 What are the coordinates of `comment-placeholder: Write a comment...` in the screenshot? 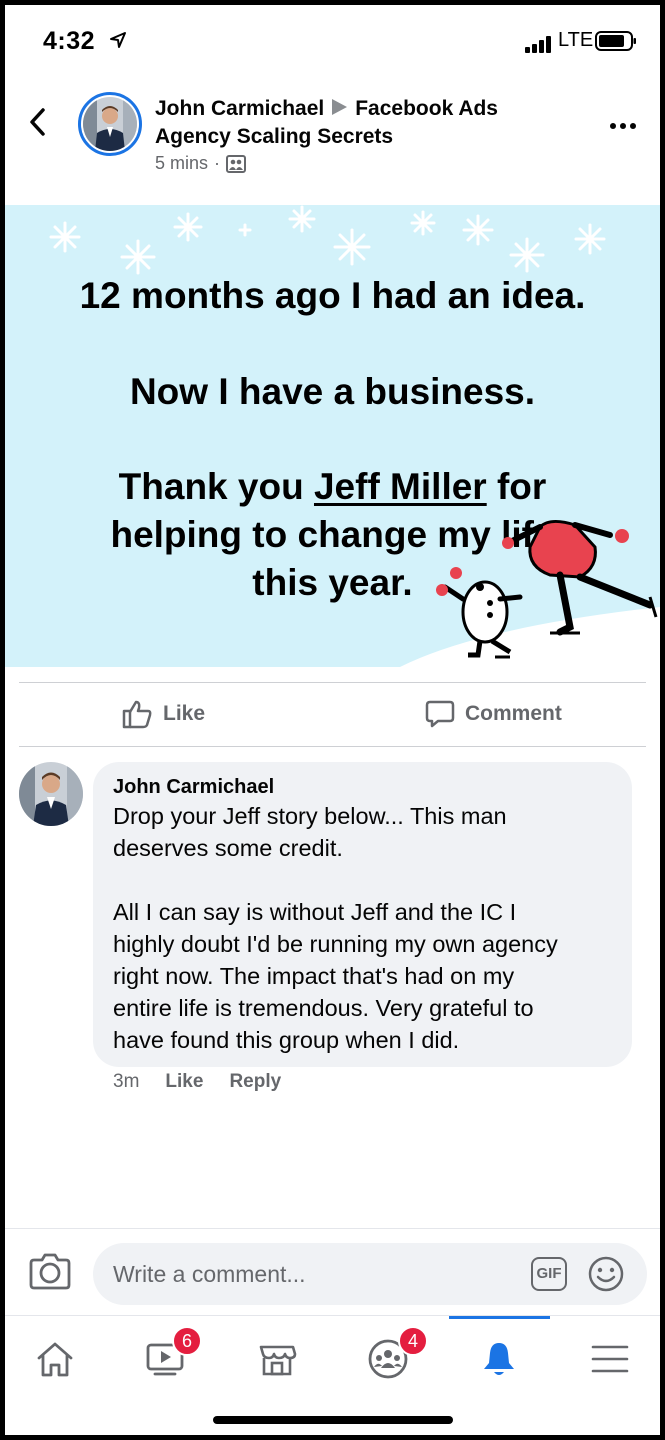 It's located at (209, 1274).